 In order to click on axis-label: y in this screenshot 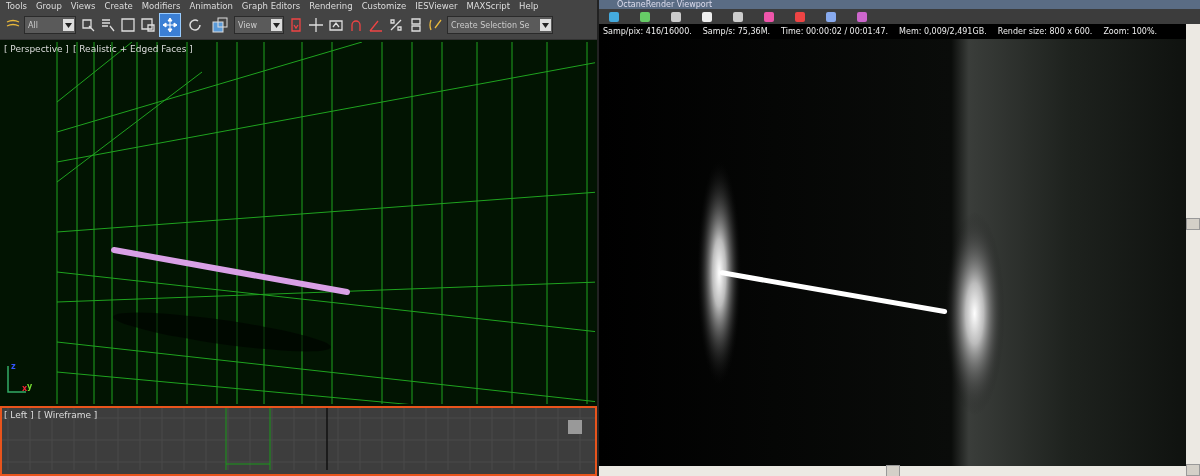, I will do `click(30, 386)`.